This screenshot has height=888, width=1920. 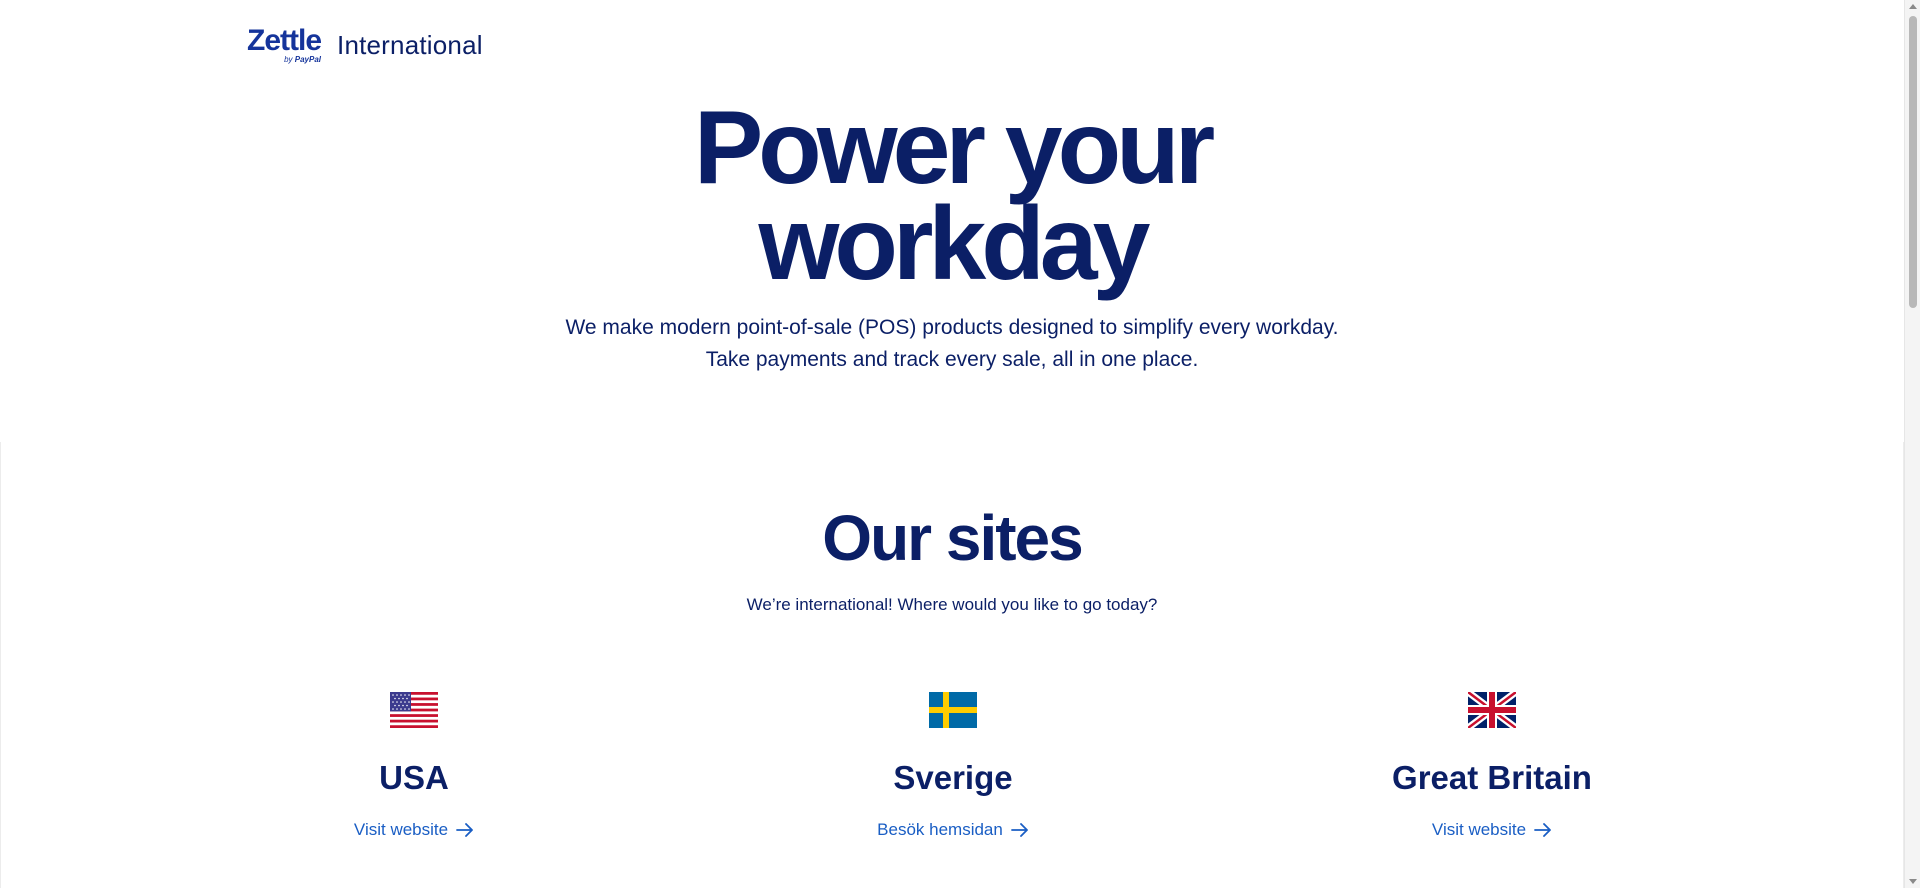 I want to click on site-card-sverige: Sverige Besök hemsidan, so click(x=953, y=766).